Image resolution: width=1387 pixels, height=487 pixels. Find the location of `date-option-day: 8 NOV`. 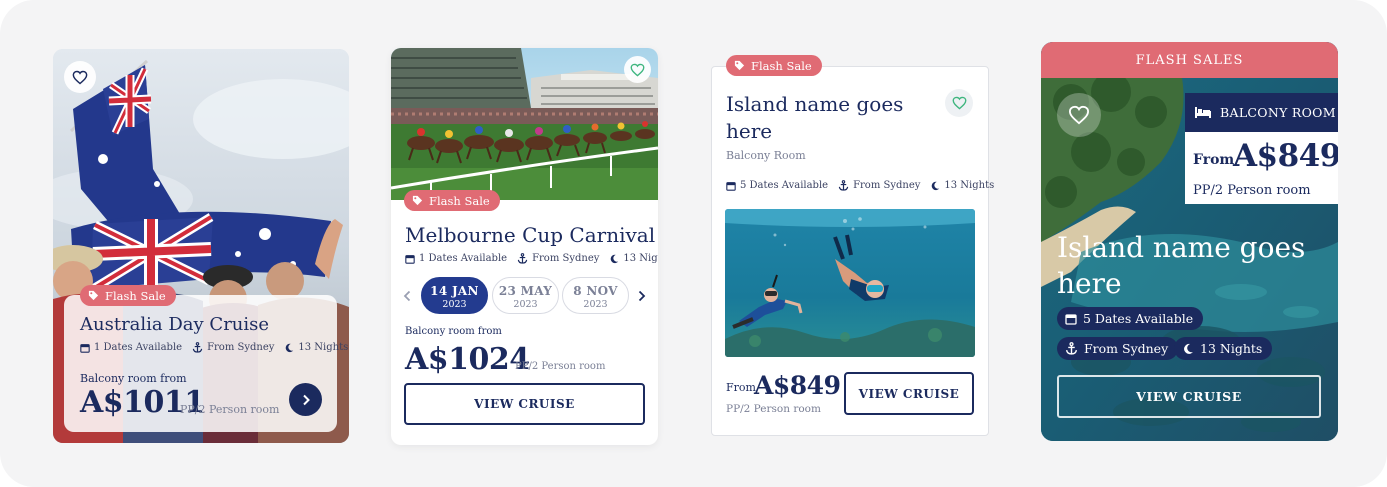

date-option-day: 8 NOV is located at coordinates (595, 291).